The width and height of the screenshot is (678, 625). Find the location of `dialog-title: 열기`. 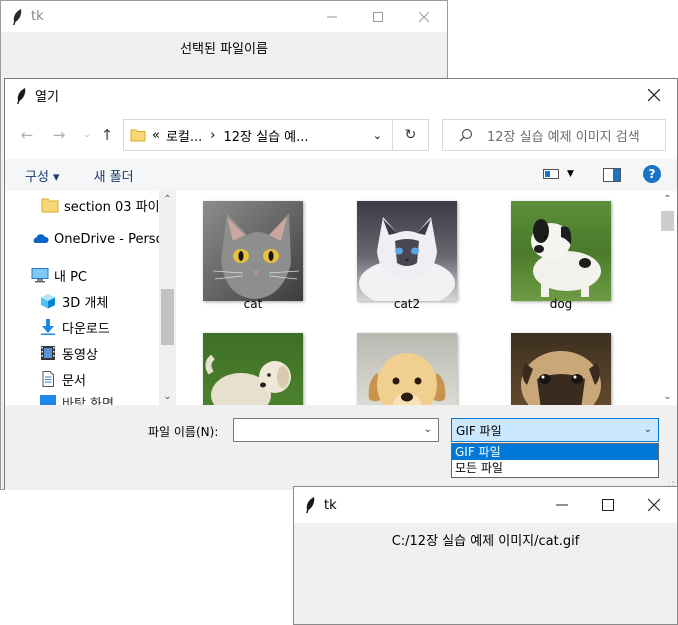

dialog-title: 열기 is located at coordinates (47, 97).